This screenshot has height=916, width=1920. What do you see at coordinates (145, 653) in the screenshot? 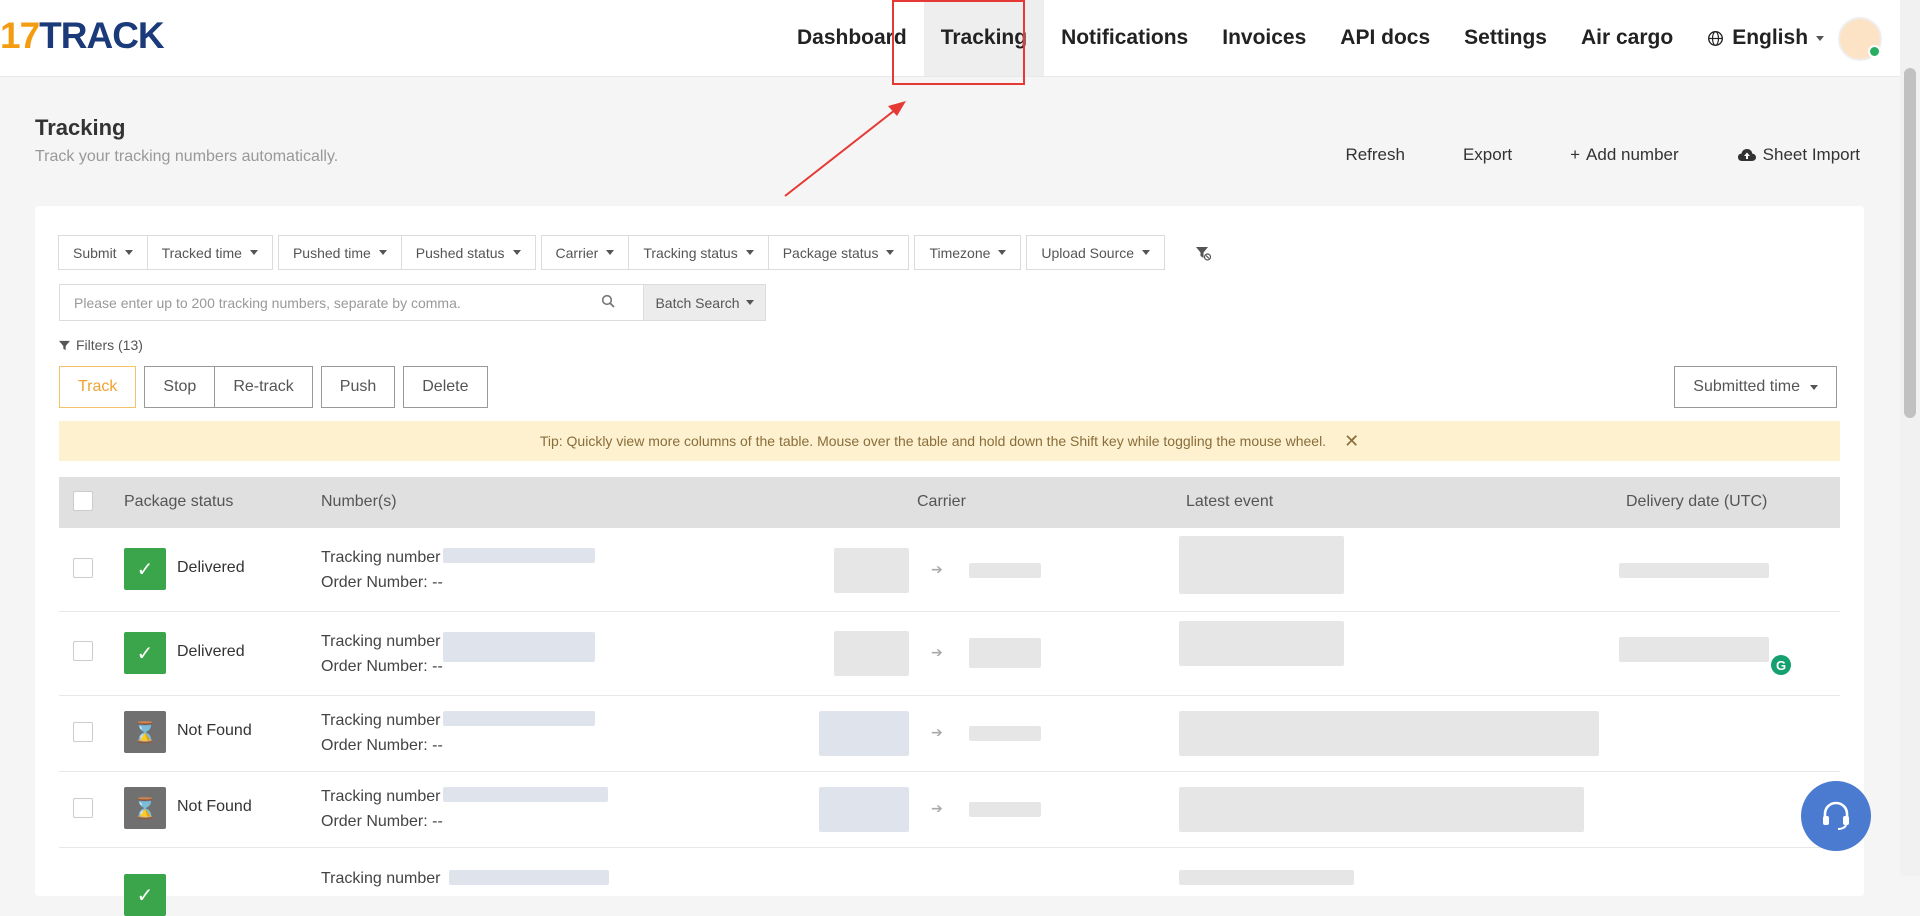
I see `check-icon: ✓` at bounding box center [145, 653].